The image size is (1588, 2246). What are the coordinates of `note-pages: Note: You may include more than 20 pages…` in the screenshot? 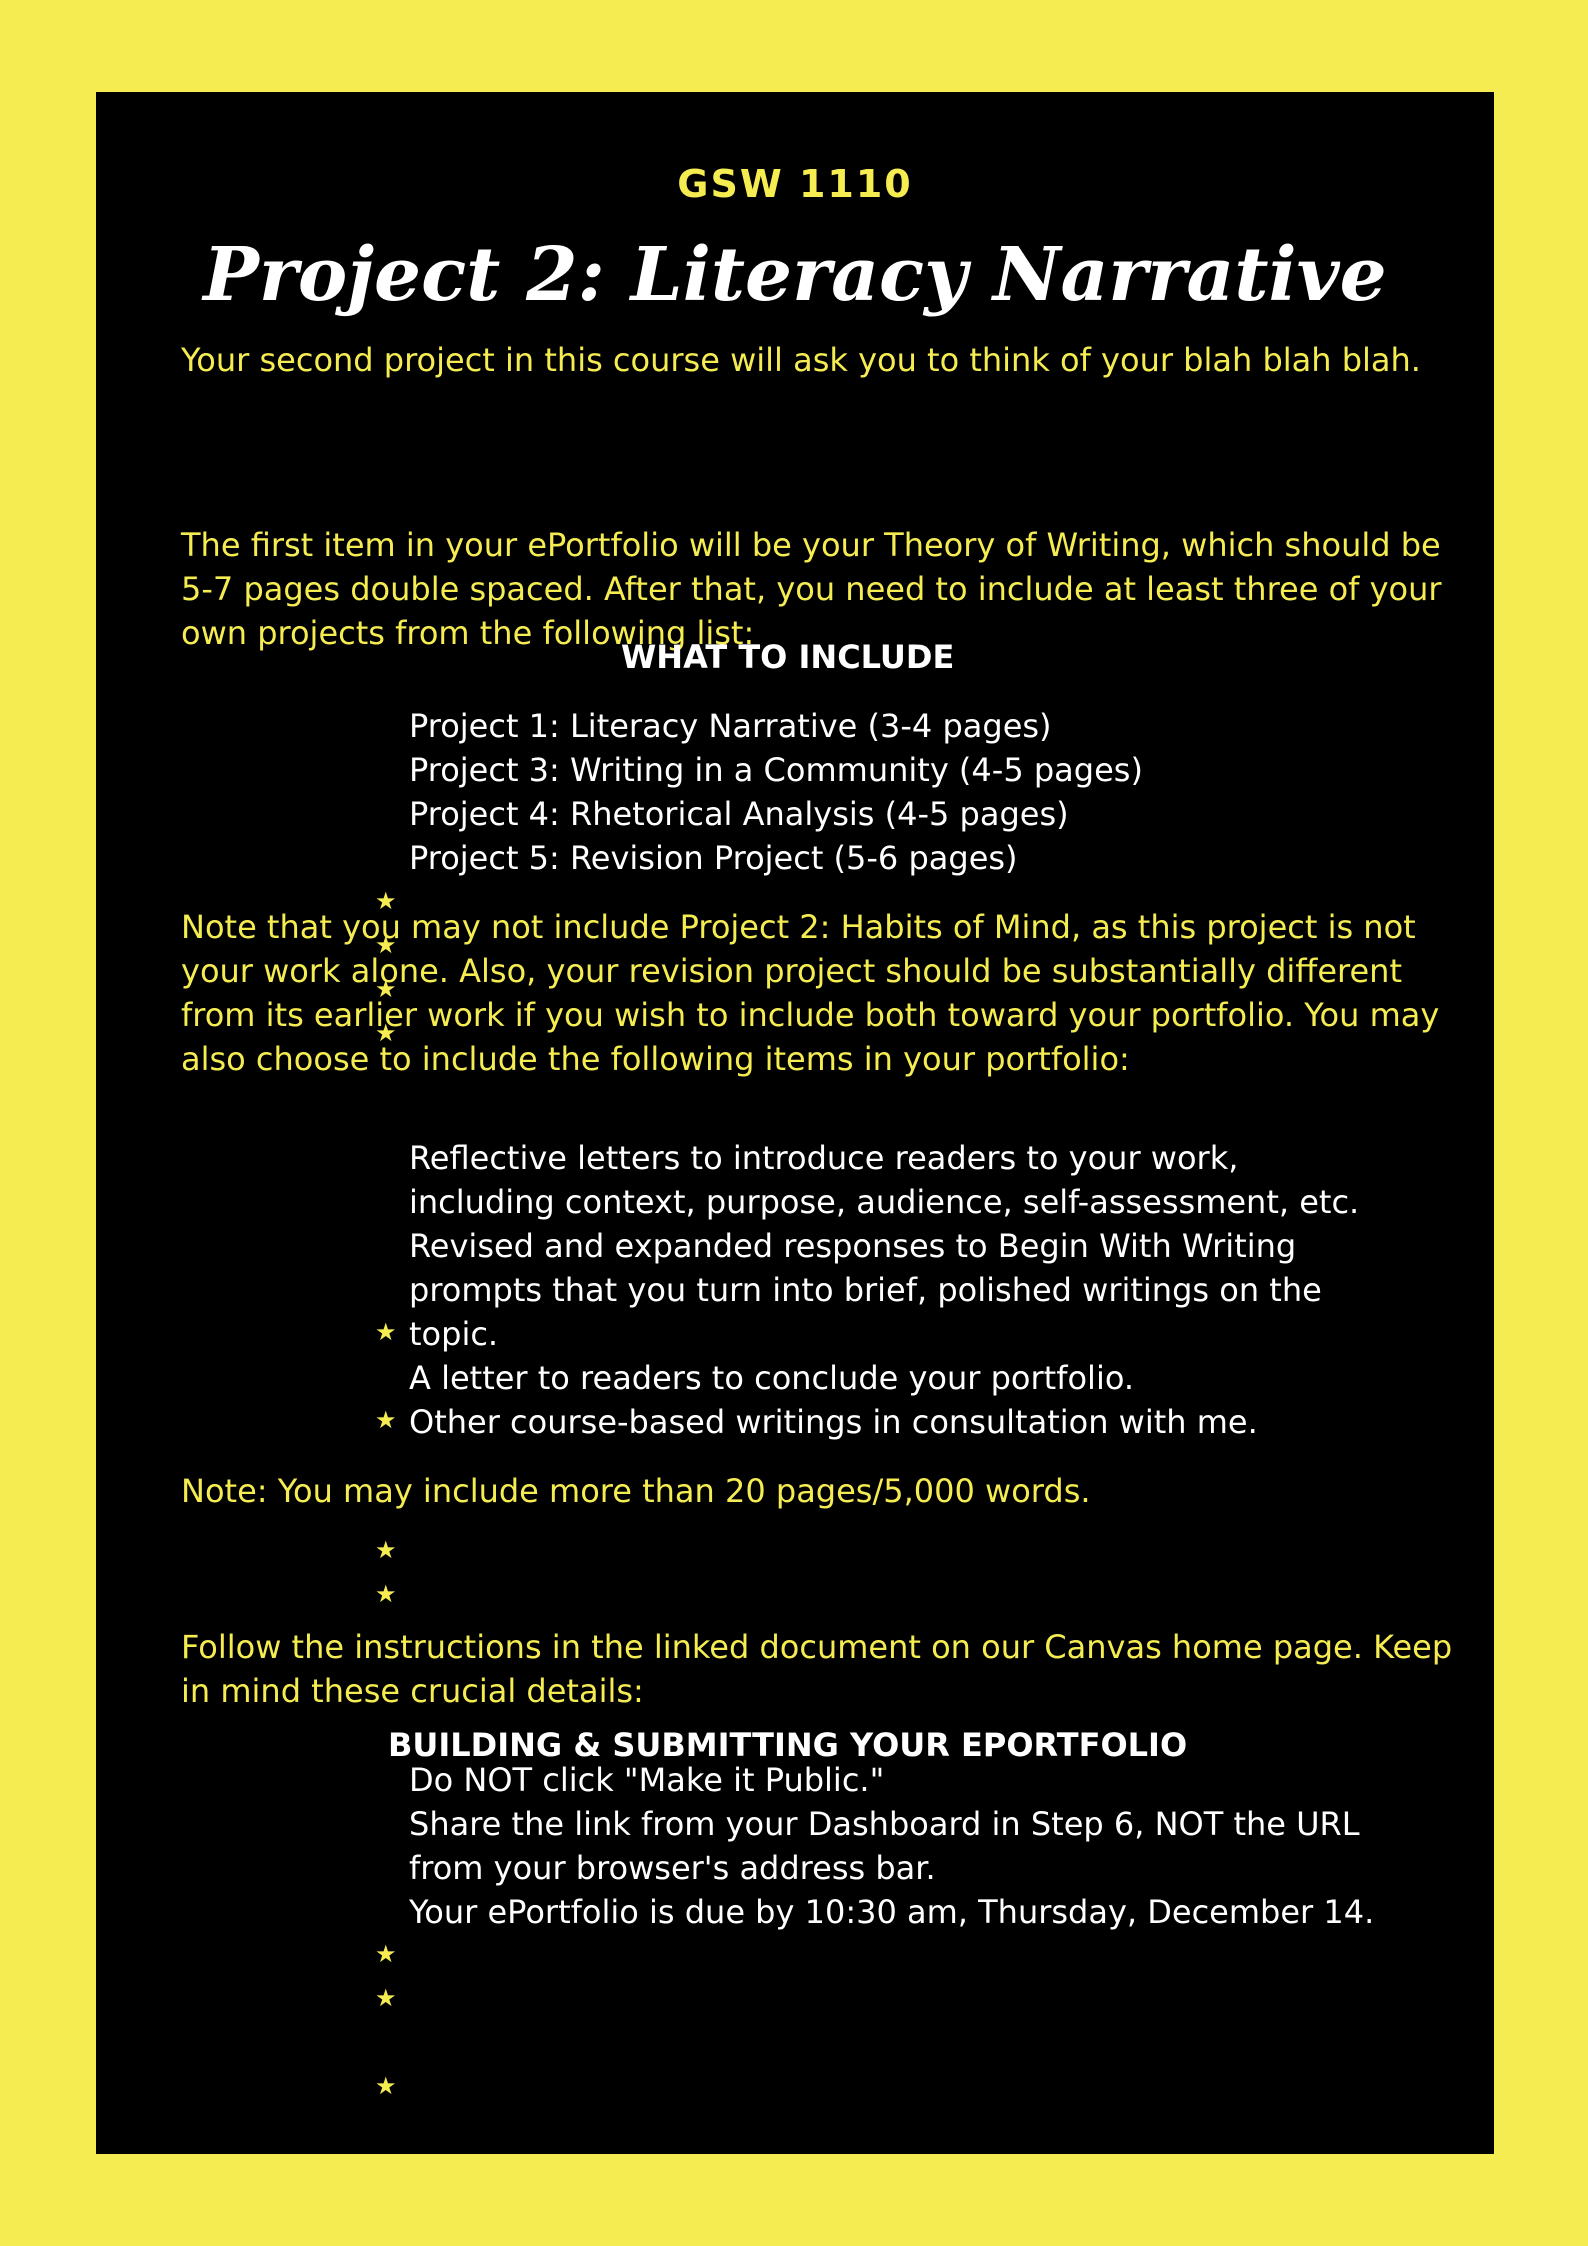 It's located at (636, 1491).